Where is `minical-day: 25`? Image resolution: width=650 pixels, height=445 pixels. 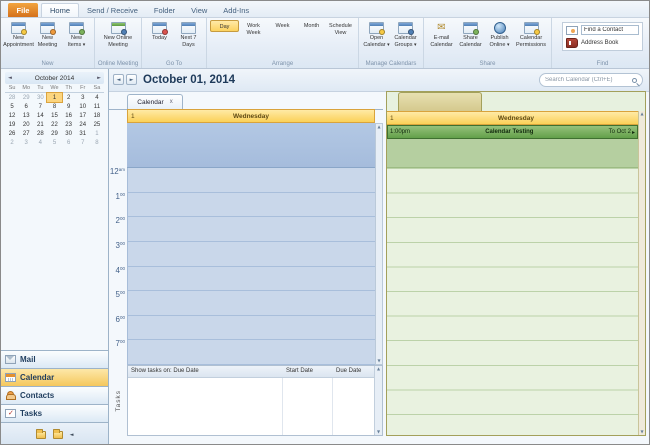 minical-day: 25 is located at coordinates (97, 124).